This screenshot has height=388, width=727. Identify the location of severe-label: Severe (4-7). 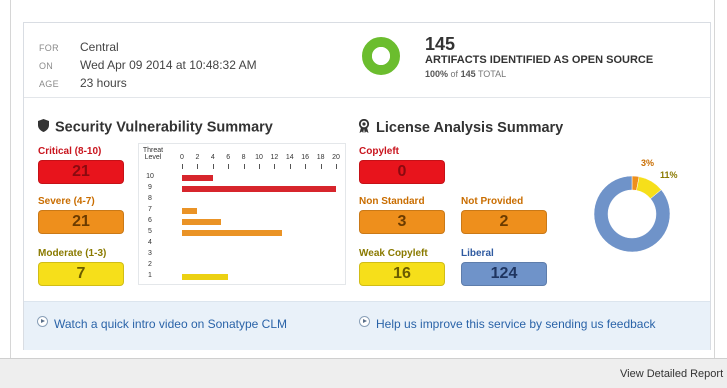
(66, 201).